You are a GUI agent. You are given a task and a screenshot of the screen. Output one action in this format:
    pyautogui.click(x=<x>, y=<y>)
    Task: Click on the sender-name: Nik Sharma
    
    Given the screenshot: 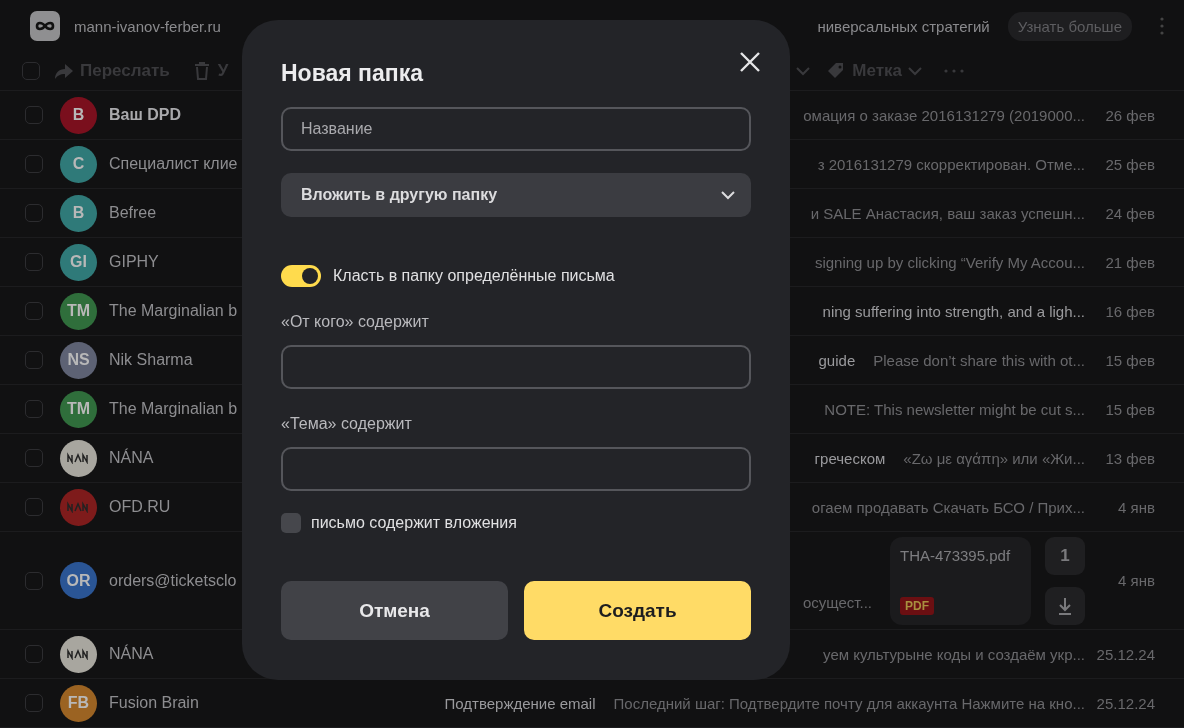 What is the action you would take?
    pyautogui.click(x=151, y=360)
    